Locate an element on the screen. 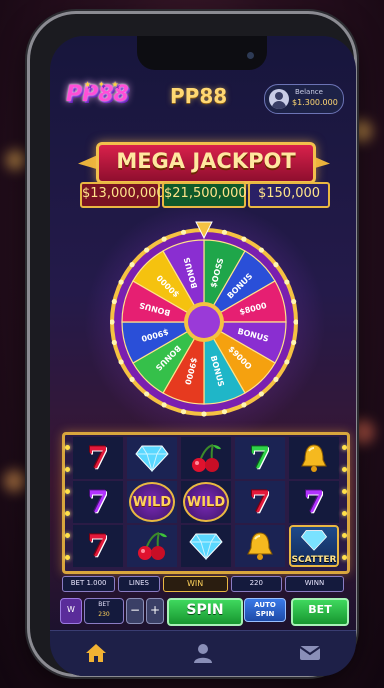  spin-button: SPIN is located at coordinates (205, 612).